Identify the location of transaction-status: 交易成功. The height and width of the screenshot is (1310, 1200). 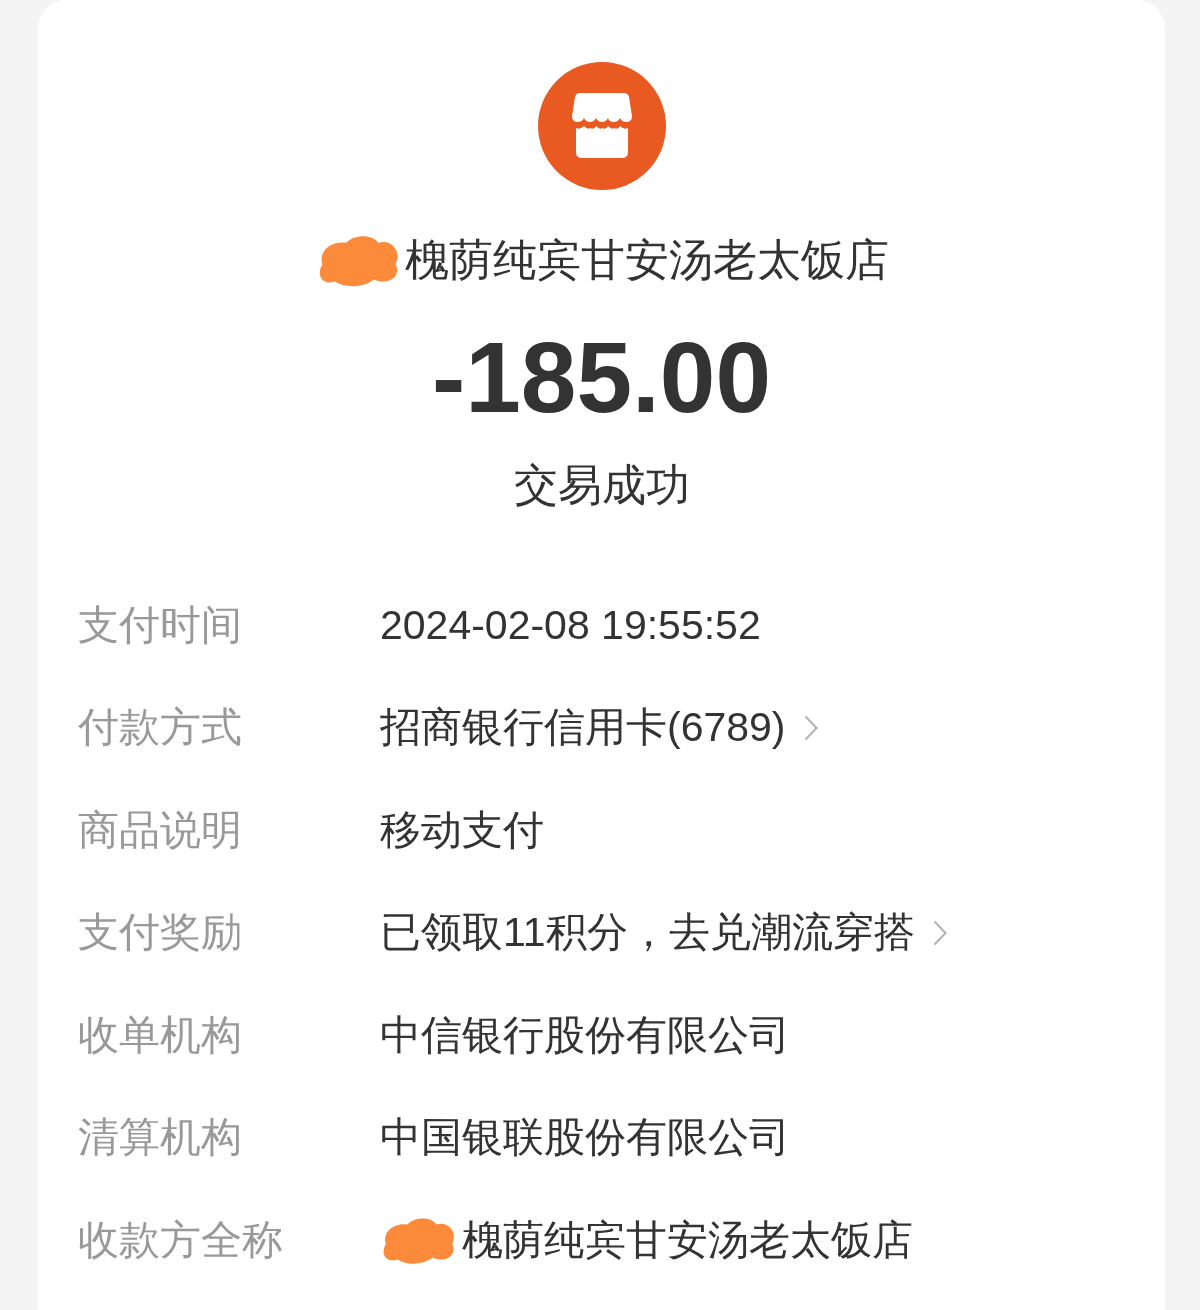
(601, 485).